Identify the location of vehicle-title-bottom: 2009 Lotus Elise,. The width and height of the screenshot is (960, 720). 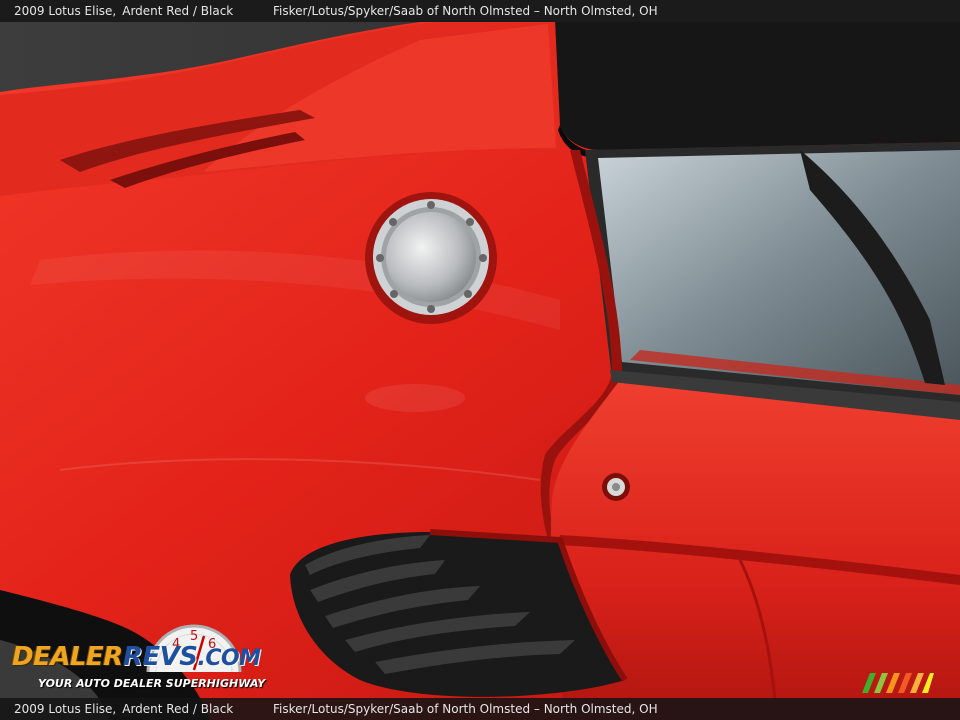
(65, 709).